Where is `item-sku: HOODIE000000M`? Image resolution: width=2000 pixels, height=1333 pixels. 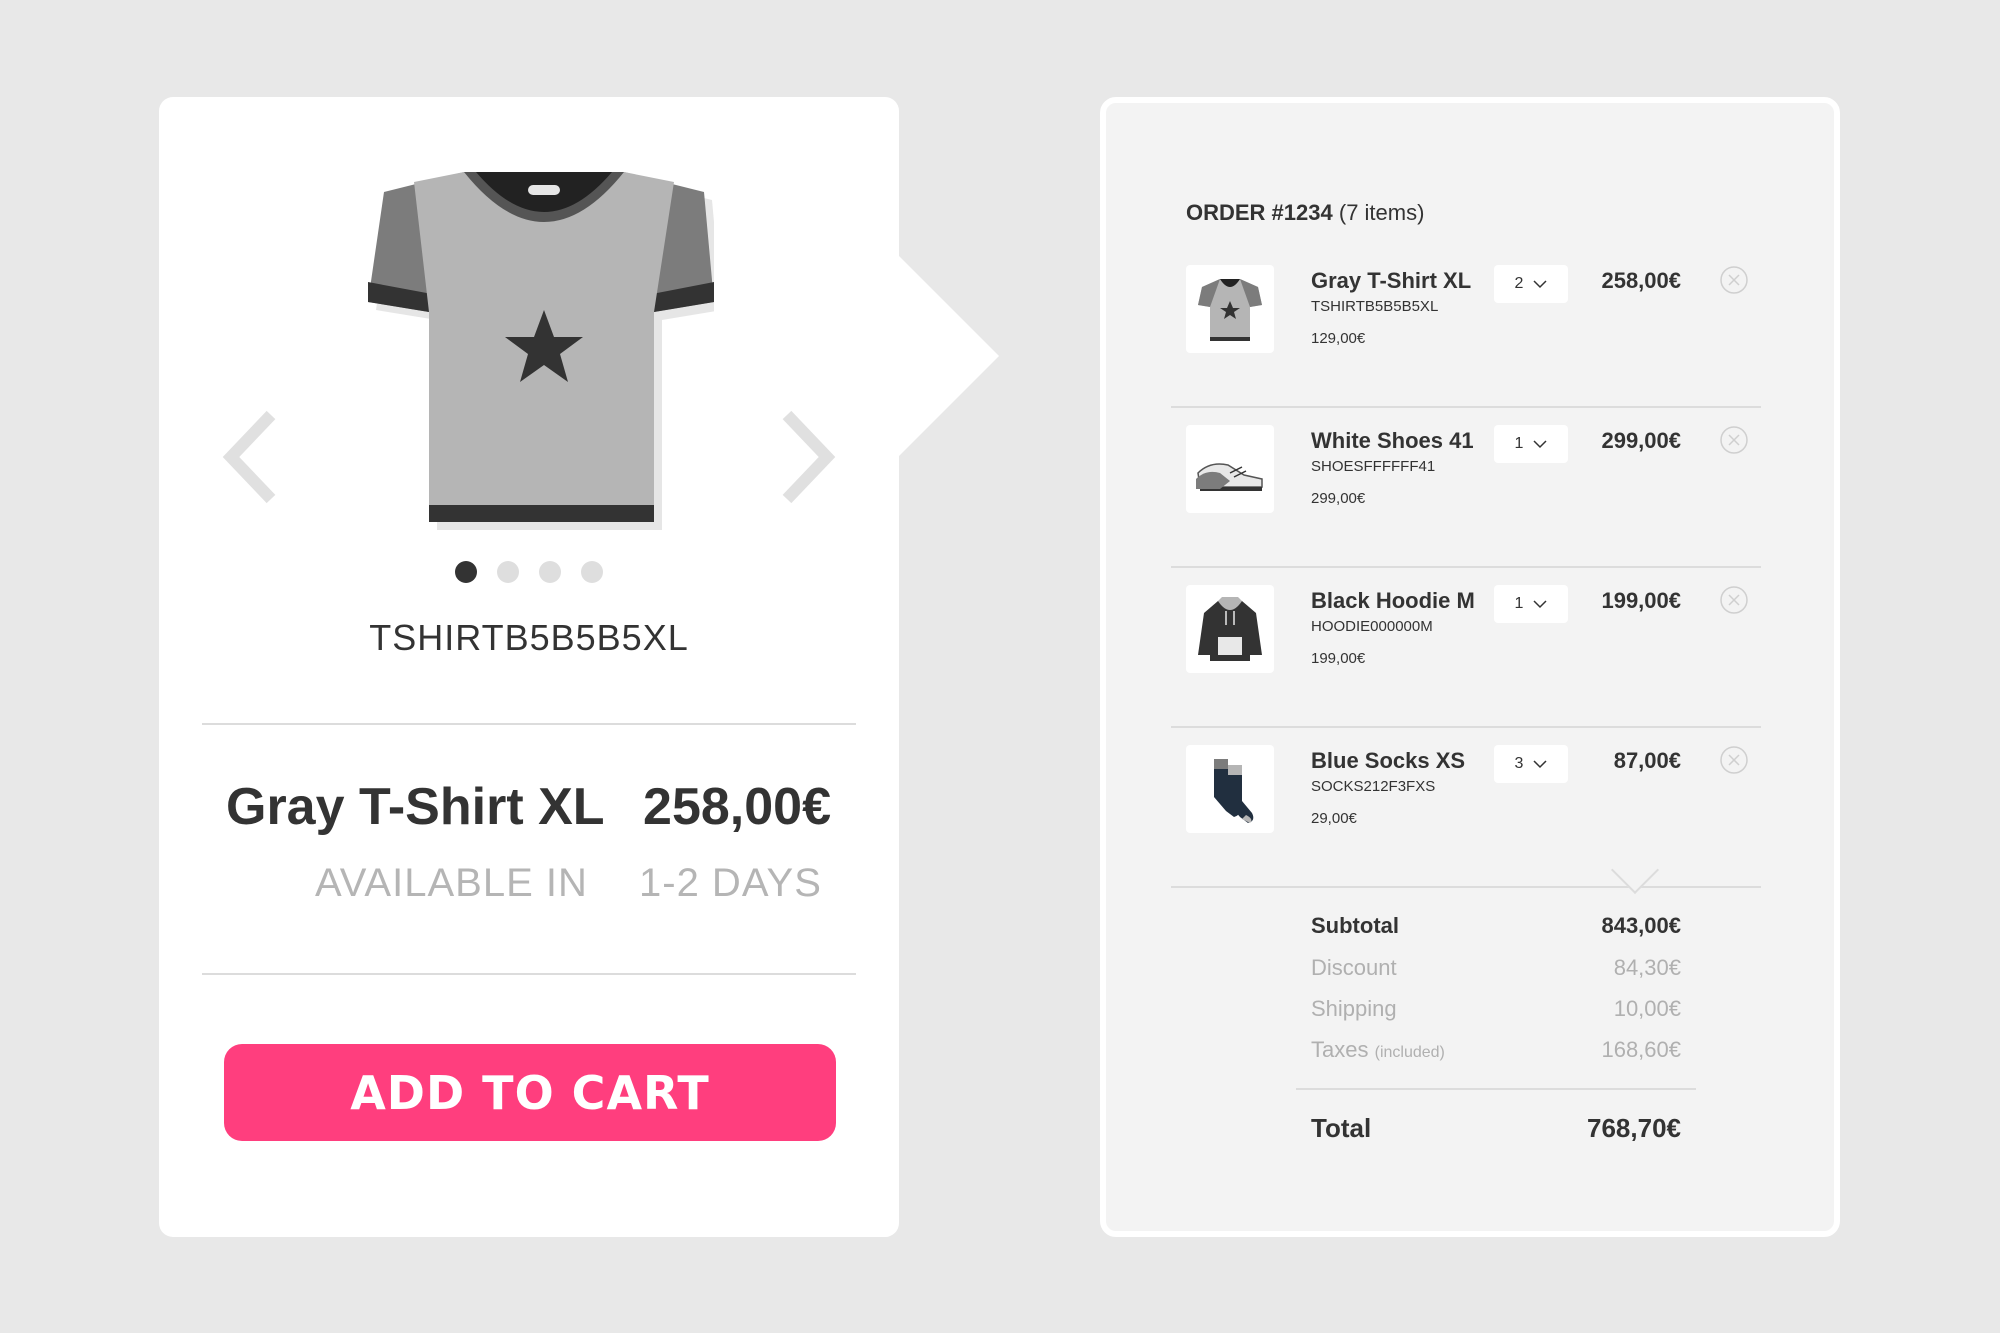 item-sku: HOODIE000000M is located at coordinates (1372, 626).